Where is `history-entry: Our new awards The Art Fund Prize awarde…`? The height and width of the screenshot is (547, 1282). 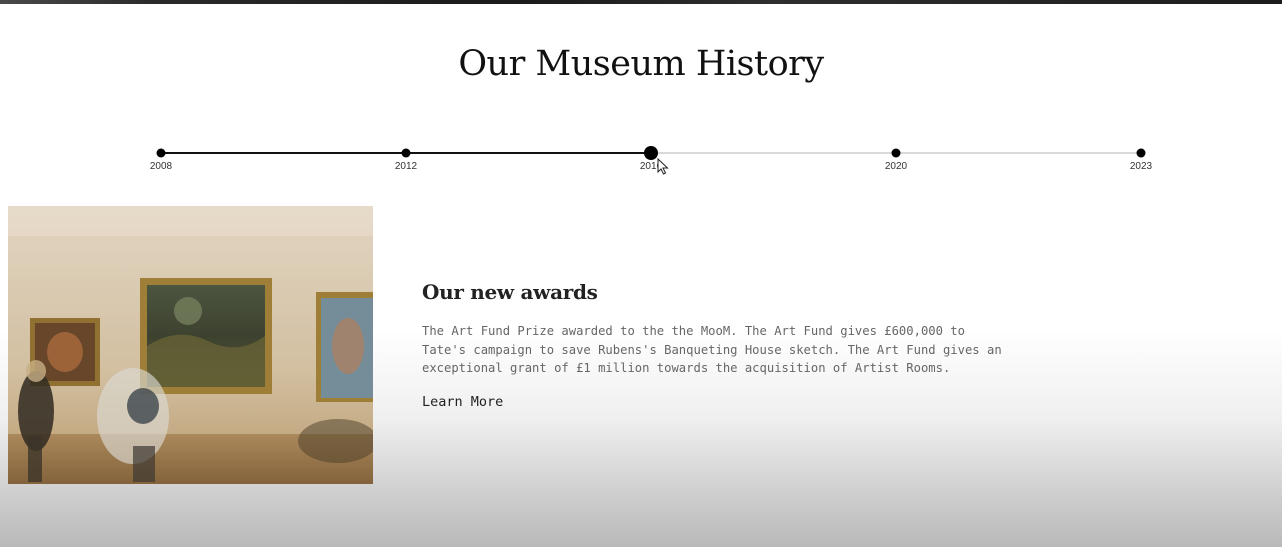 history-entry: Our new awards The Art Fund Prize awarde… is located at coordinates (722, 345).